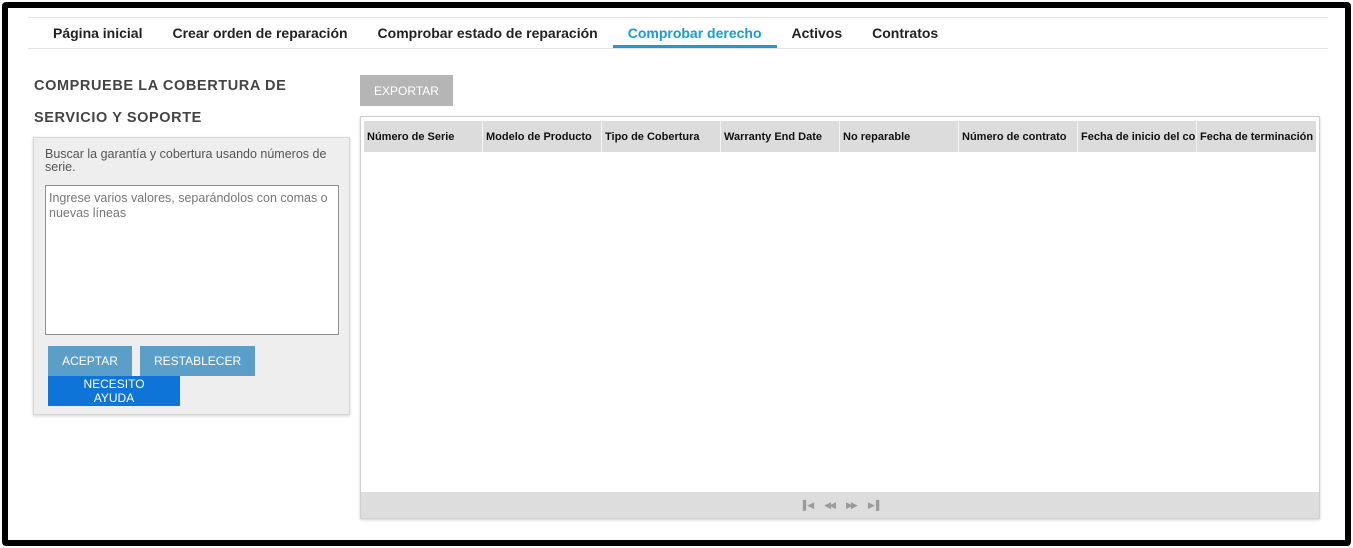 Image resolution: width=1353 pixels, height=548 pixels. I want to click on need-help-button: NECESITO AYUDA, so click(114, 391).